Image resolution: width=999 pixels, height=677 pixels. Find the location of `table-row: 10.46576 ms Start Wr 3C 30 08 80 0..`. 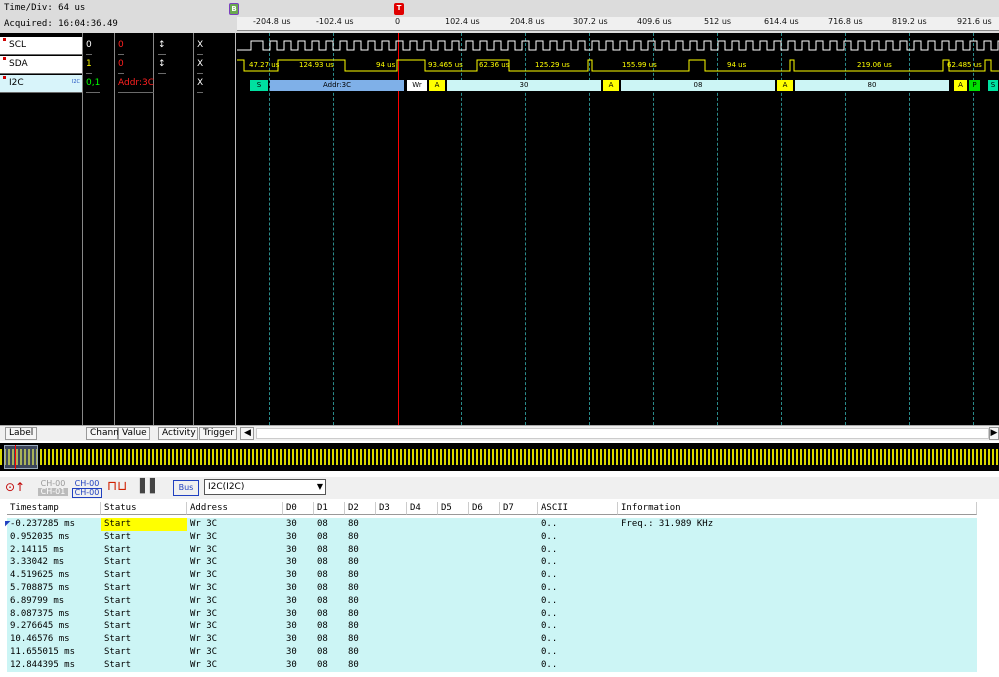

table-row: 10.46576 ms Start Wr 3C 30 08 80 0.. is located at coordinates (492, 640).